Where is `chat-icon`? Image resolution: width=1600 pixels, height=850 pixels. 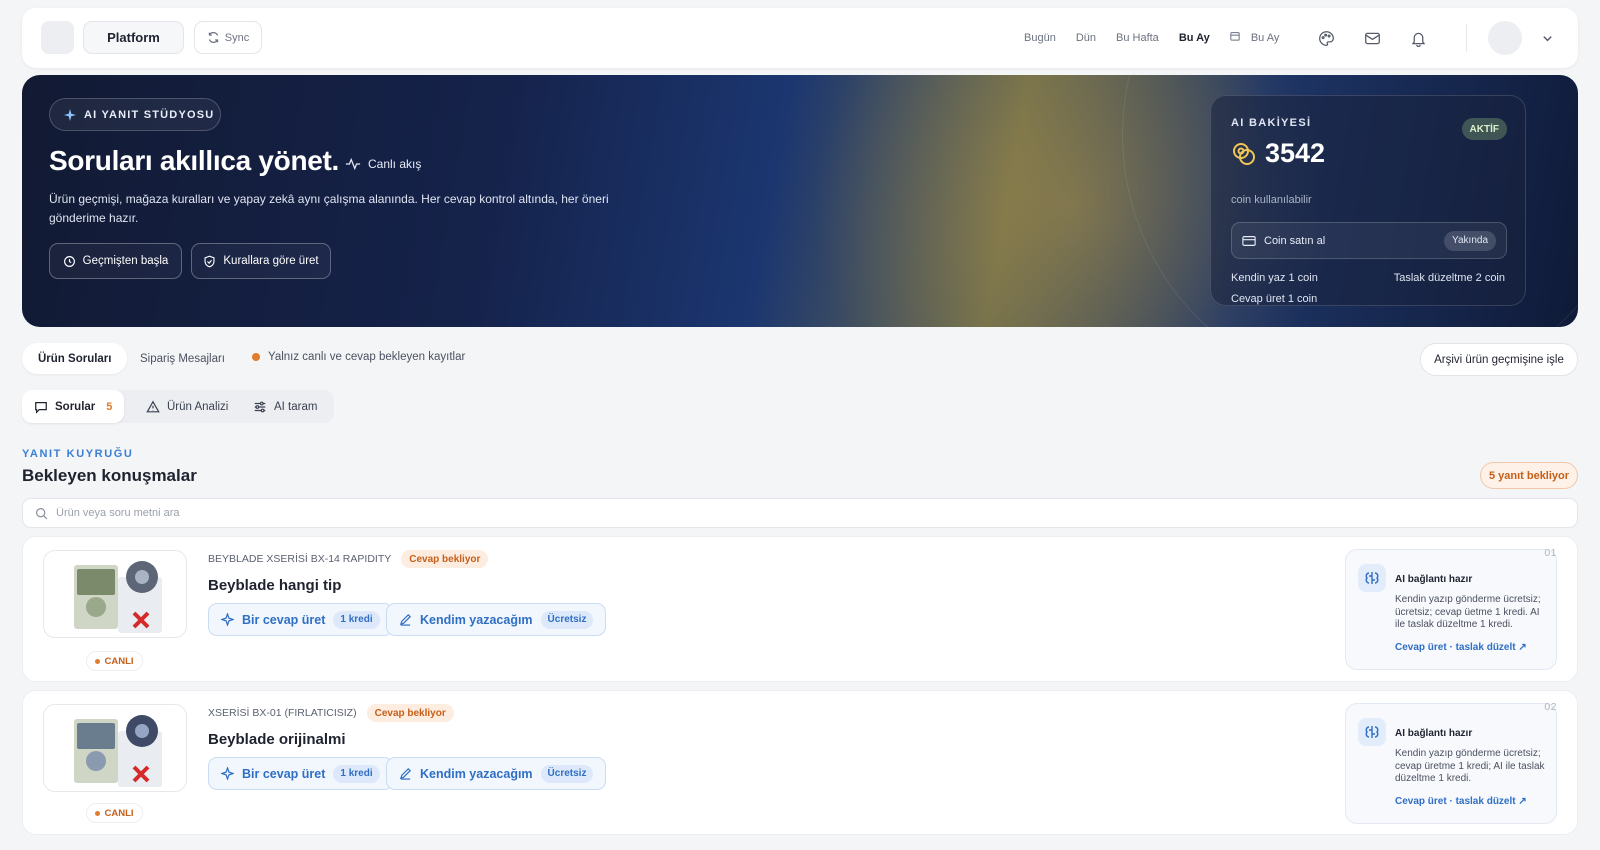
chat-icon is located at coordinates (41, 407).